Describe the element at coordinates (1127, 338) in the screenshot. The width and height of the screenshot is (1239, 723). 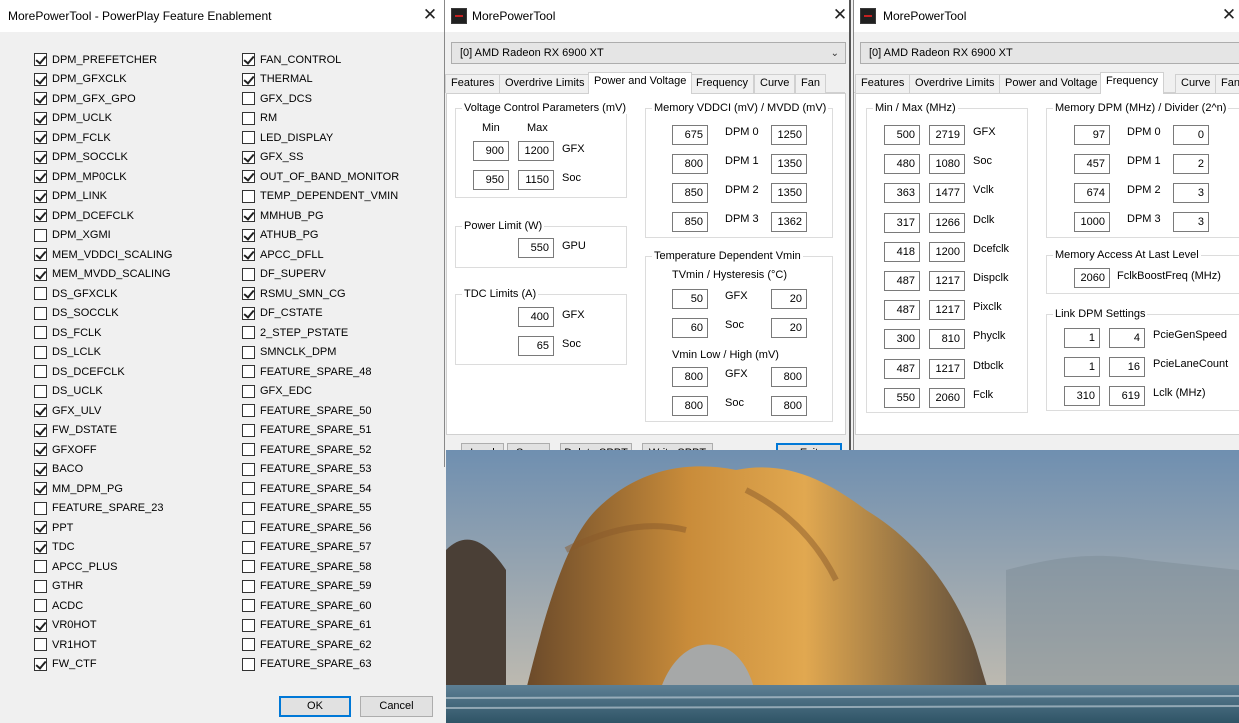
I see `link-b-field: 4` at that location.